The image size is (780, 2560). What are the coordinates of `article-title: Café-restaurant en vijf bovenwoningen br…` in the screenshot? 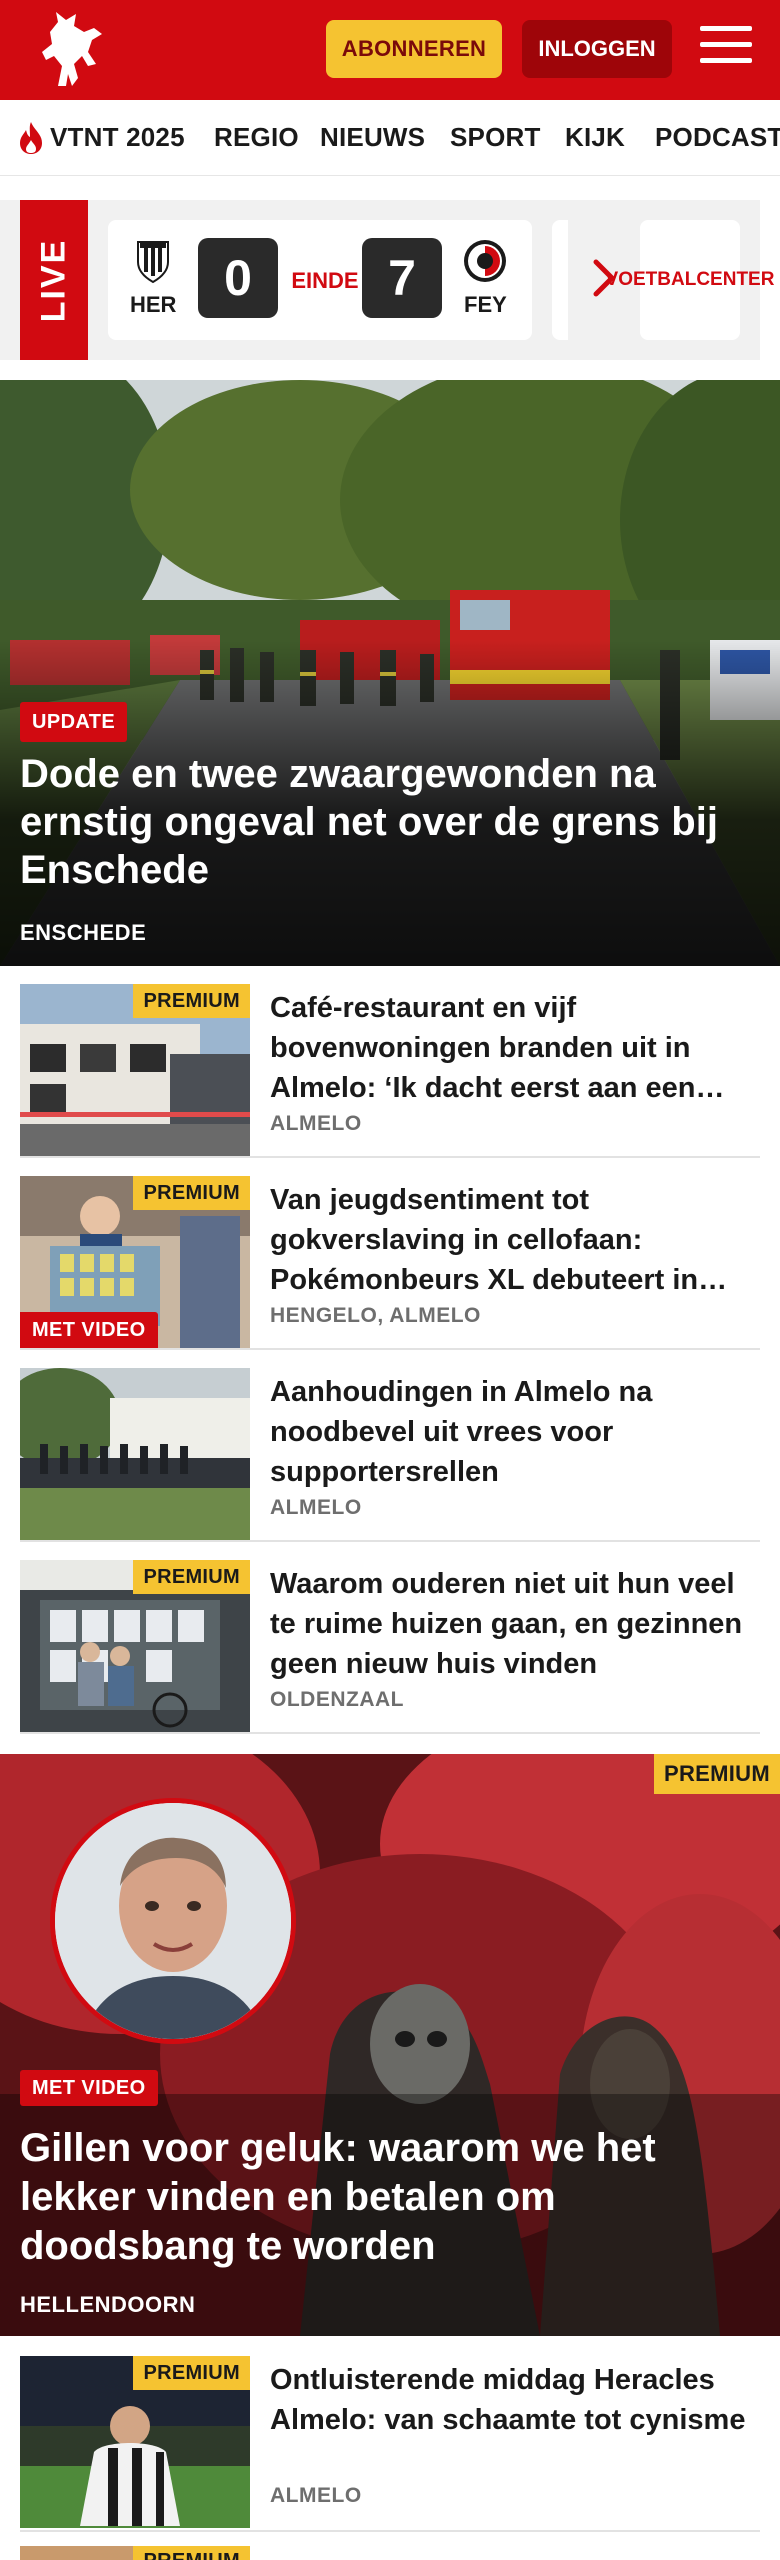 It's located at (510, 1048).